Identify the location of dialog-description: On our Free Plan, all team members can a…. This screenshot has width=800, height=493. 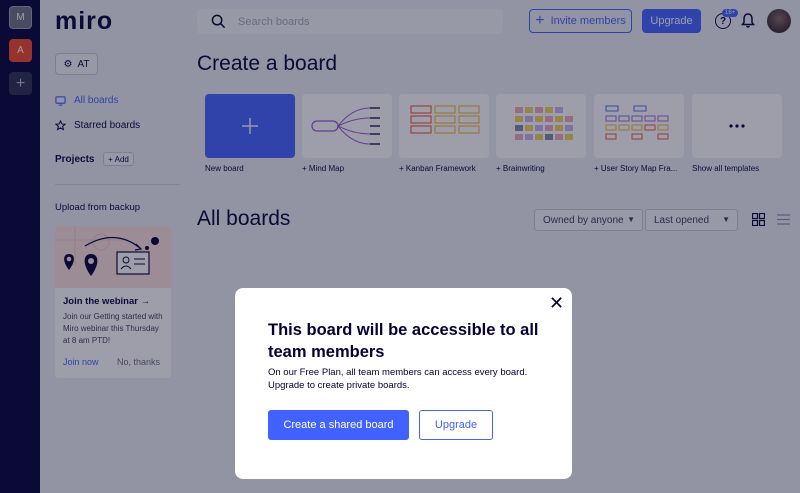
(398, 379).